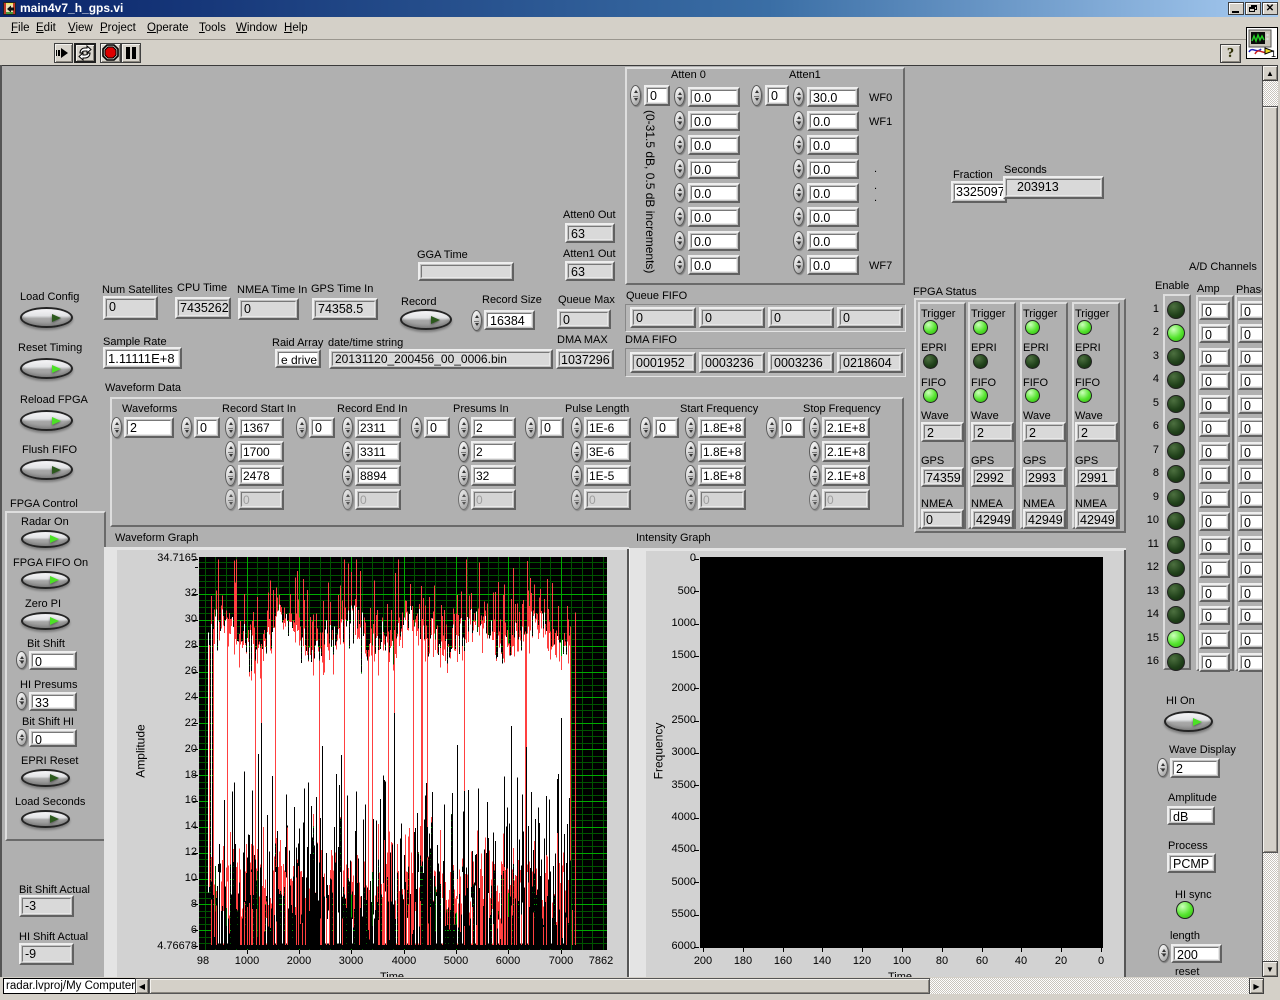 This screenshot has width=1280, height=1000. Describe the element at coordinates (1273, 53) in the screenshot. I see `svg-text: 1` at that location.